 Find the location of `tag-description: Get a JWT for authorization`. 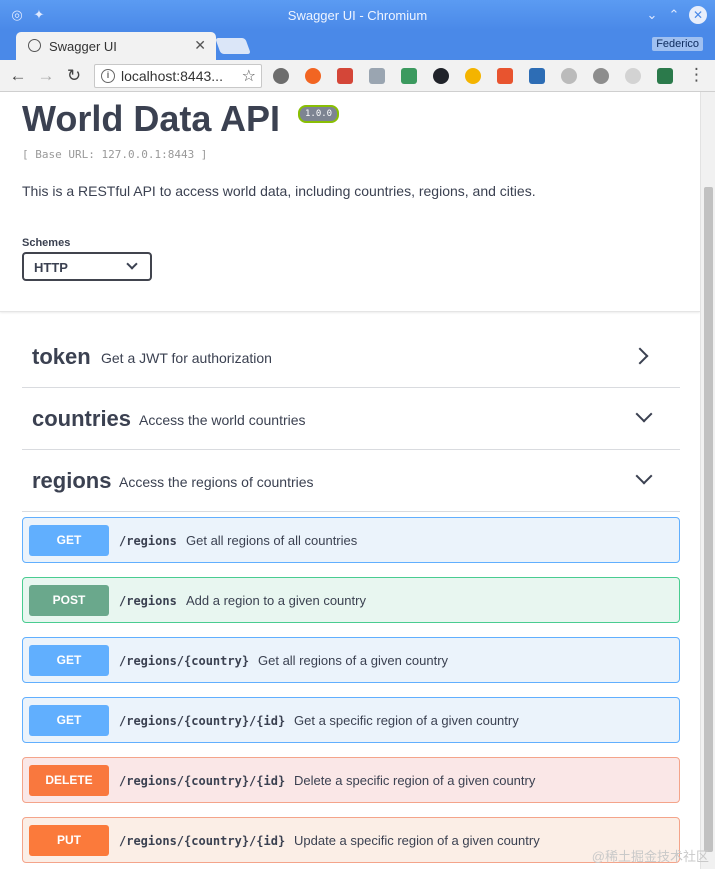

tag-description: Get a JWT for authorization is located at coordinates (186, 358).